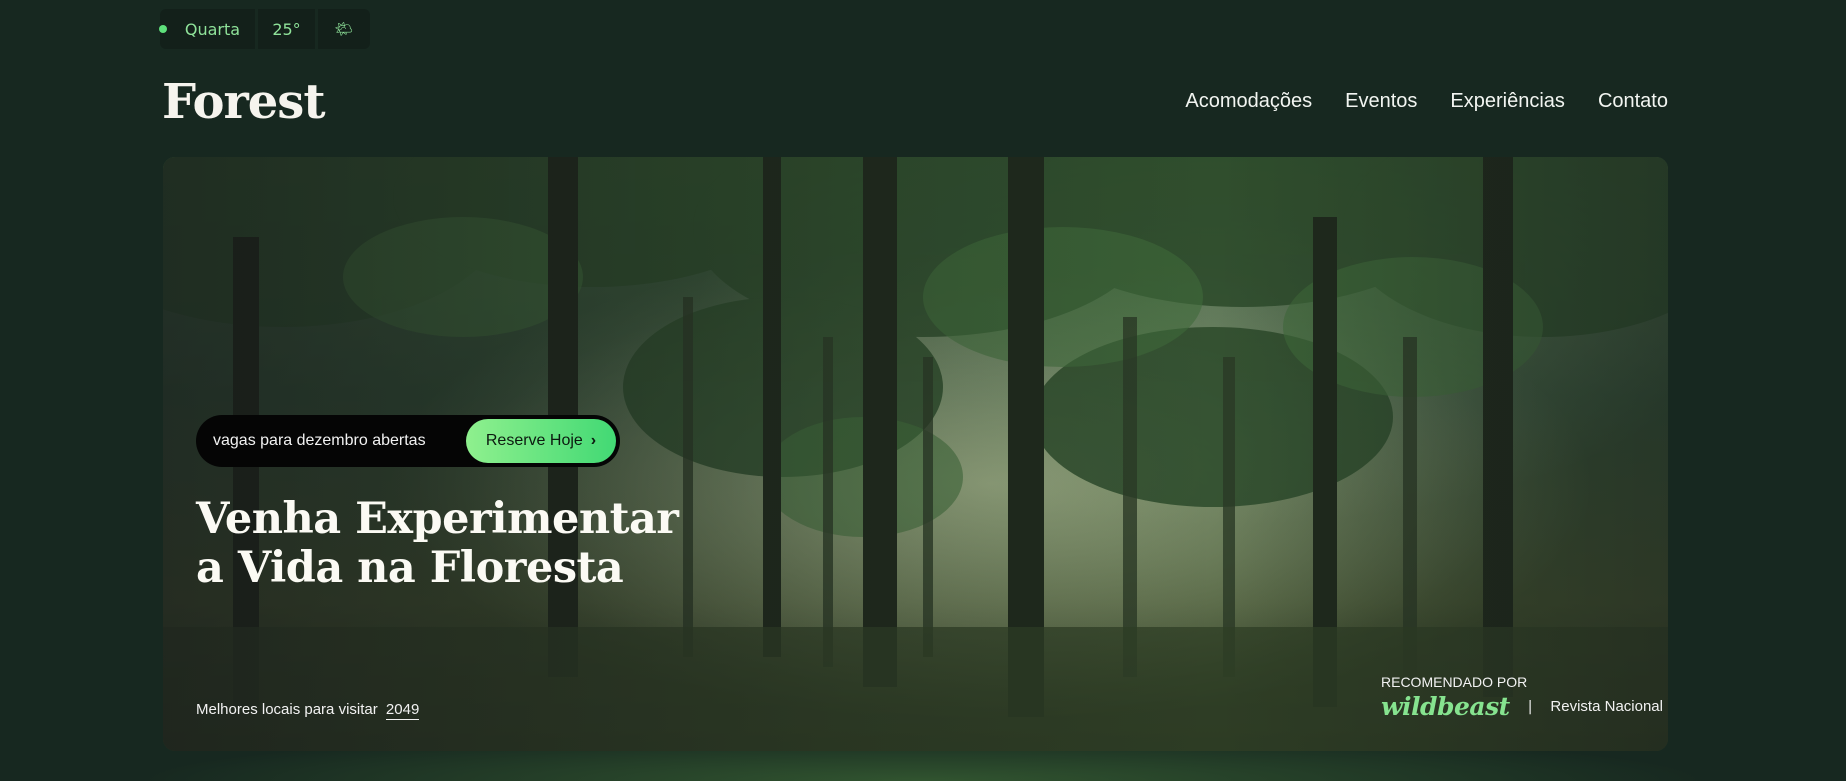 Image resolution: width=1846 pixels, height=781 pixels. What do you see at coordinates (207, 29) in the screenshot?
I see `weather-day: Quarta` at bounding box center [207, 29].